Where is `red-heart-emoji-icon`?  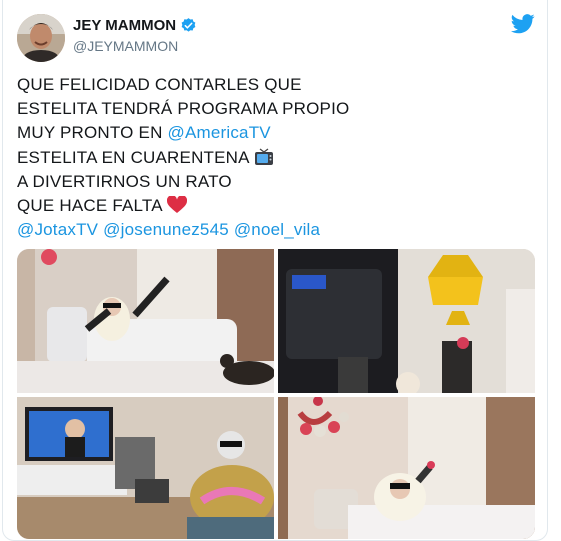
red-heart-emoji-icon is located at coordinates (176, 204).